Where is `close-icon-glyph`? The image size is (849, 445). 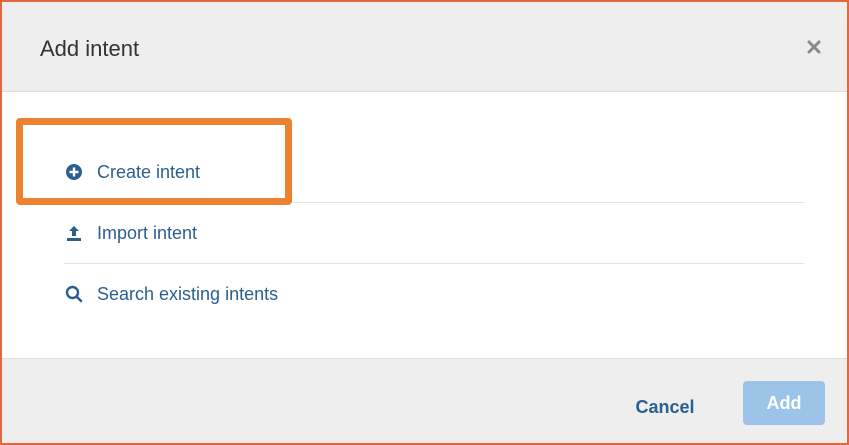 close-icon-glyph is located at coordinates (814, 47).